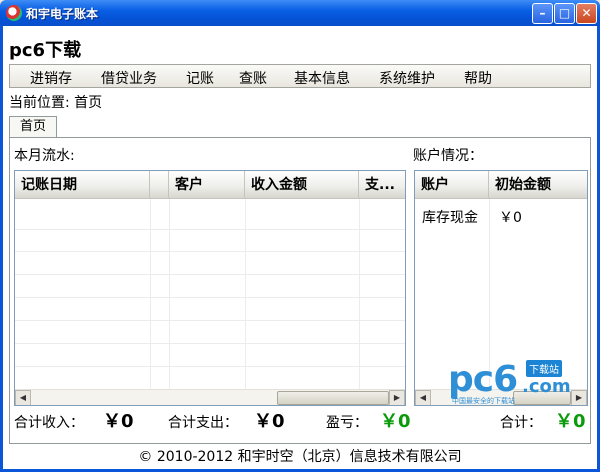 The height and width of the screenshot is (472, 600). Describe the element at coordinates (546, 386) in the screenshot. I see `watermark-domain: .com` at that location.